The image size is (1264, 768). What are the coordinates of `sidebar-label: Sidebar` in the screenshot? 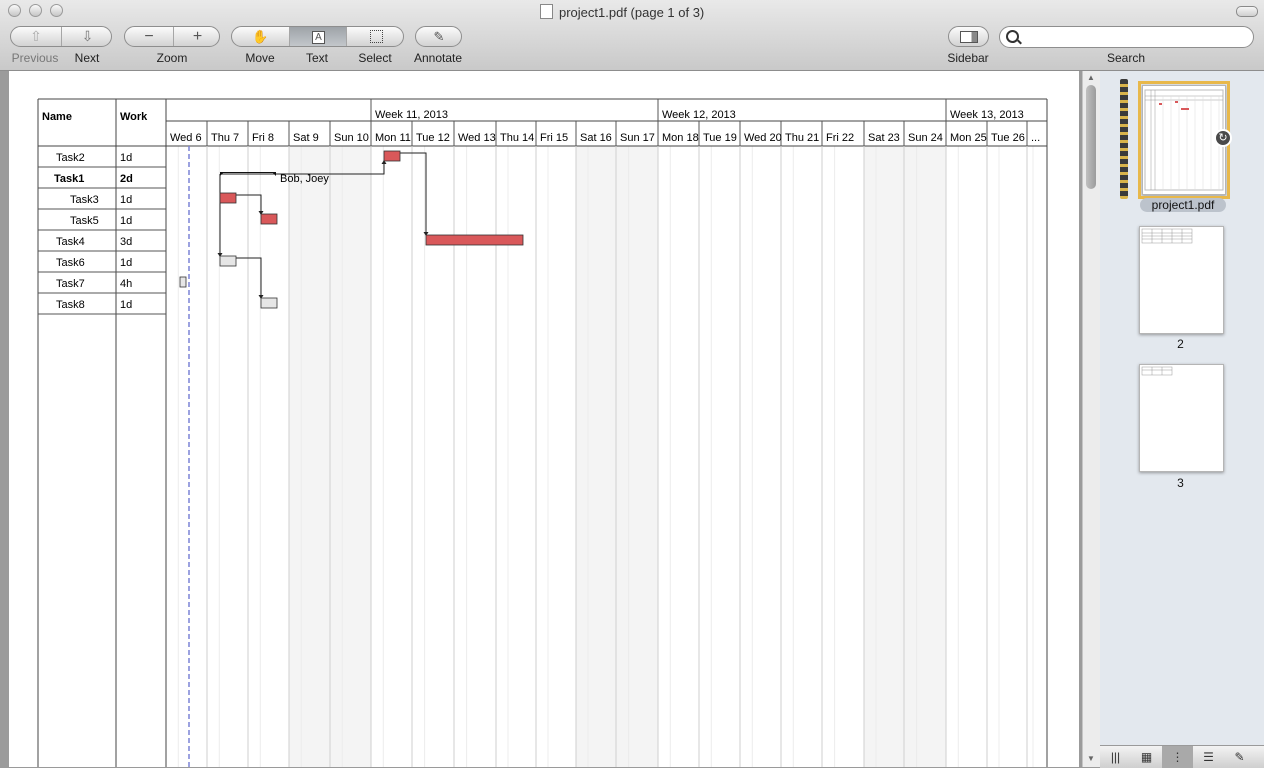 It's located at (968, 58).